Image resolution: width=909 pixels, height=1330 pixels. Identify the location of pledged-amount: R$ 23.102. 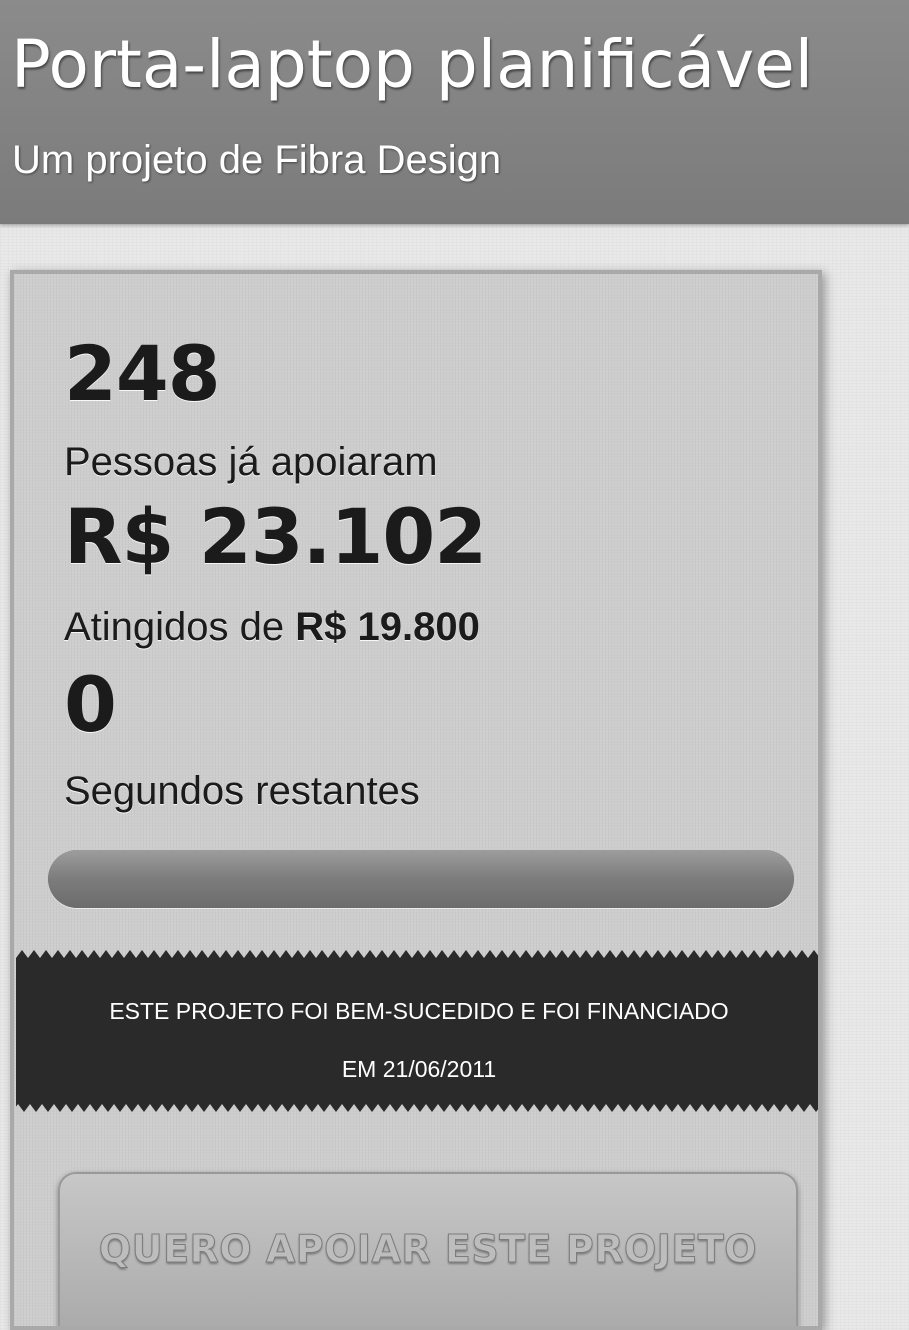
(275, 536).